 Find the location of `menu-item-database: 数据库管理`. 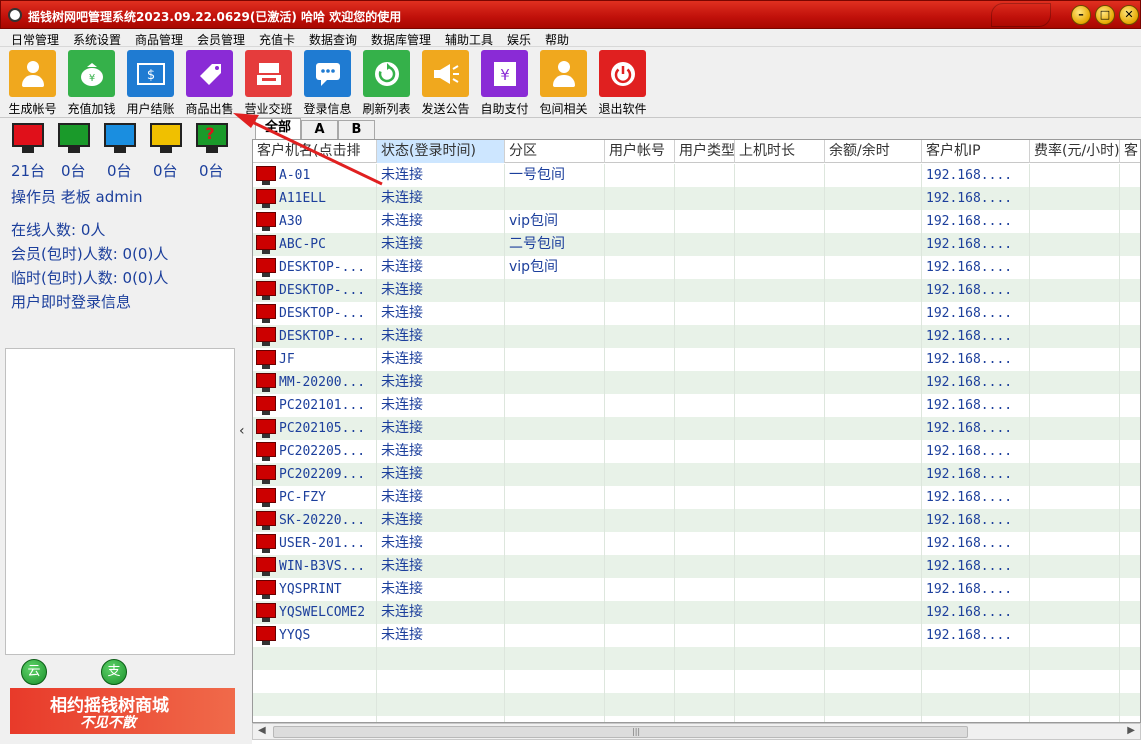

menu-item-database: 数据库管理 is located at coordinates (401, 39).